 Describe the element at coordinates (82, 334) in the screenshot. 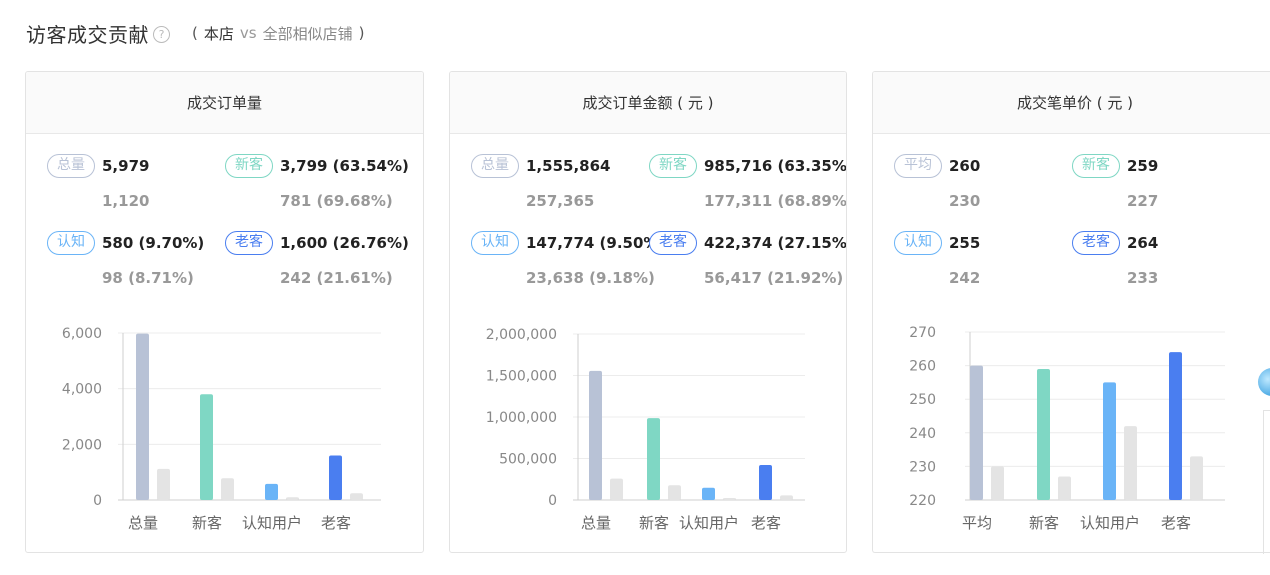

I see `y-tick-label: 6,000` at that location.